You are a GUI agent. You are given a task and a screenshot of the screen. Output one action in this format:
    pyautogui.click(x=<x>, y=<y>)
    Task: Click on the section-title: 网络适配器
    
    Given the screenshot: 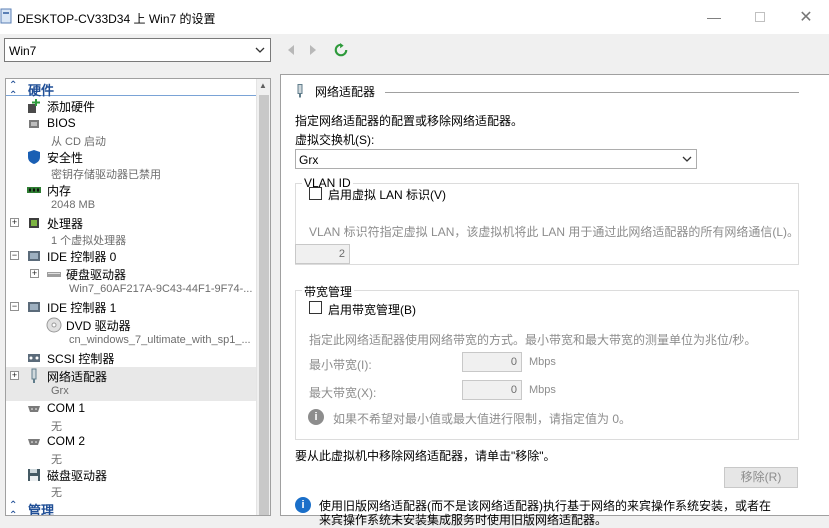 What is the action you would take?
    pyautogui.click(x=345, y=92)
    